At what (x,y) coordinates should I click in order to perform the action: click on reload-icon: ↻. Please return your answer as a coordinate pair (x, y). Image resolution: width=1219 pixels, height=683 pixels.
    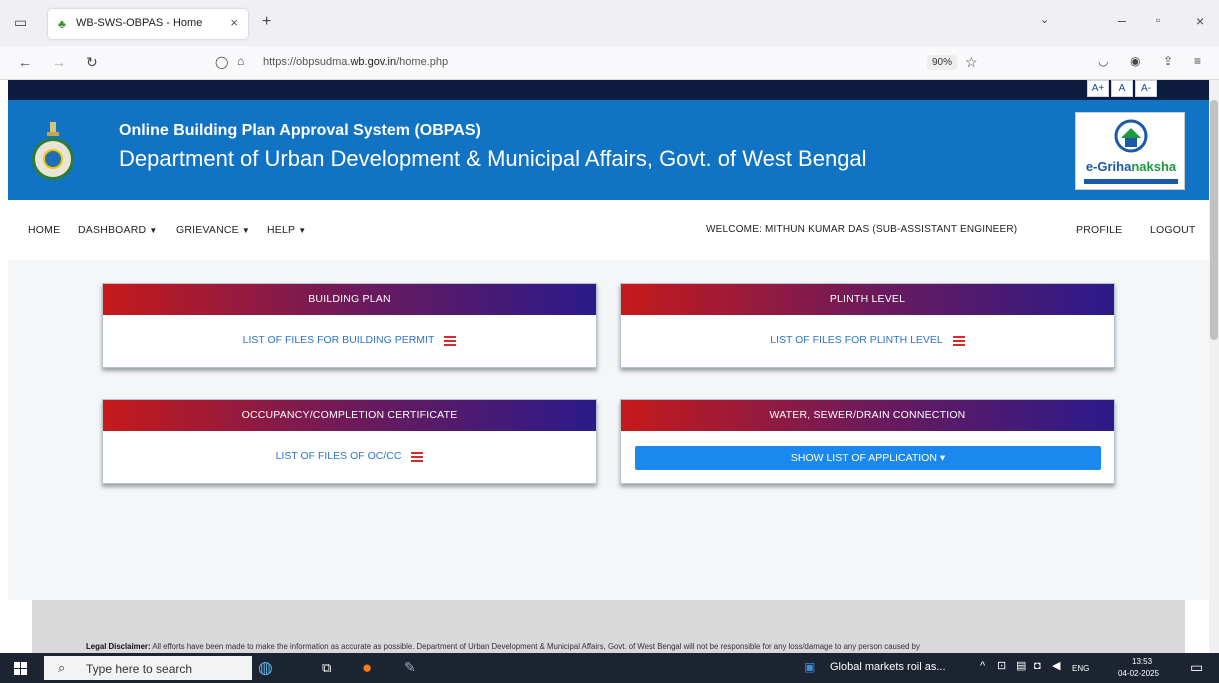
    Looking at the image, I should click on (92, 62).